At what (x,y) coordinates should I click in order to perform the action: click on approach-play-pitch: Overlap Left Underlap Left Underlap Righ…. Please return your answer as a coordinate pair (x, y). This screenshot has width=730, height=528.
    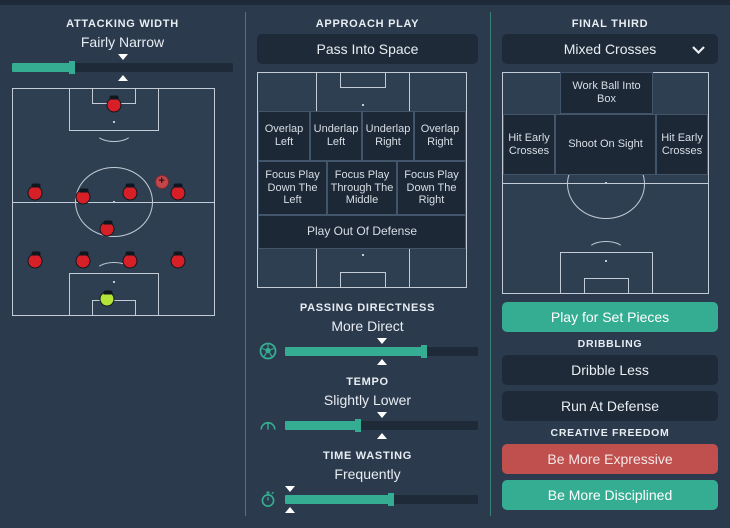
    Looking at the image, I should click on (362, 180).